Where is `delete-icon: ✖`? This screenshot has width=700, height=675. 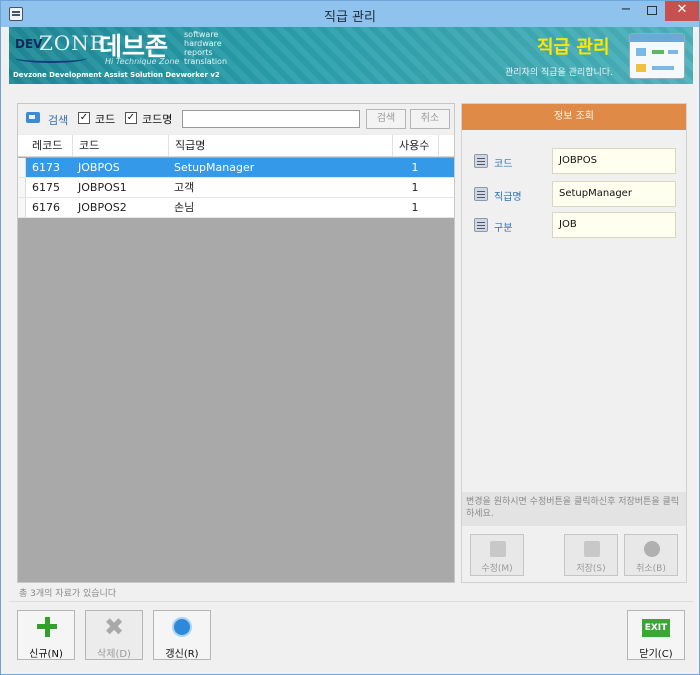
delete-icon: ✖ is located at coordinates (114, 627).